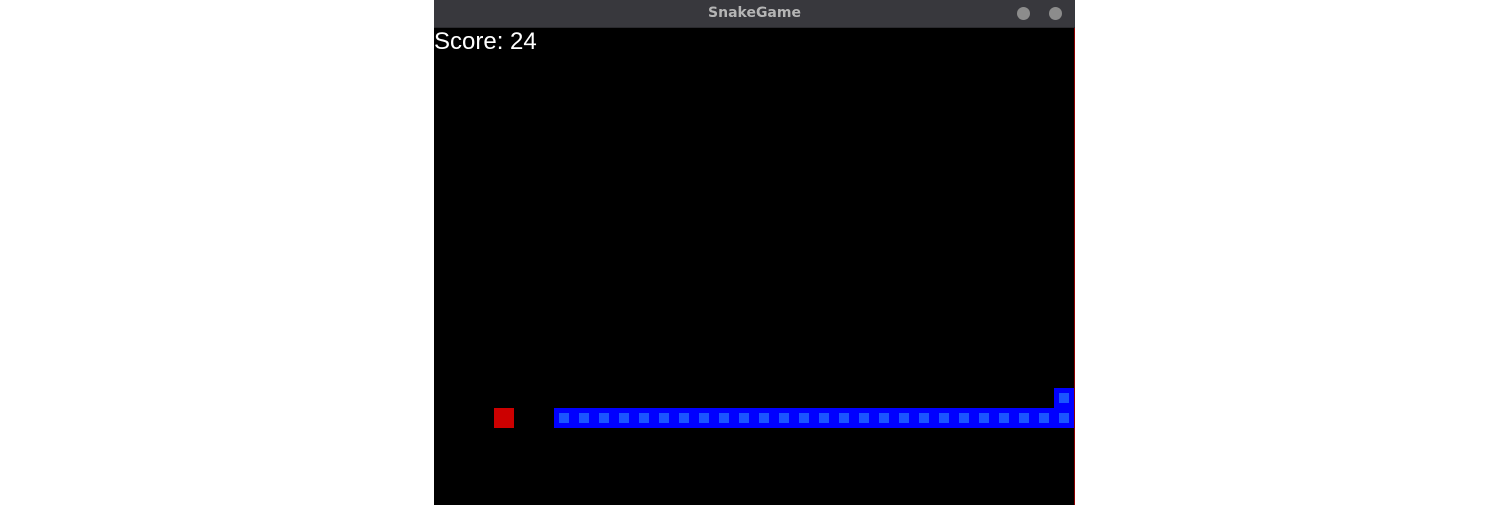  What do you see at coordinates (504, 418) in the screenshot?
I see `food-pellet` at bounding box center [504, 418].